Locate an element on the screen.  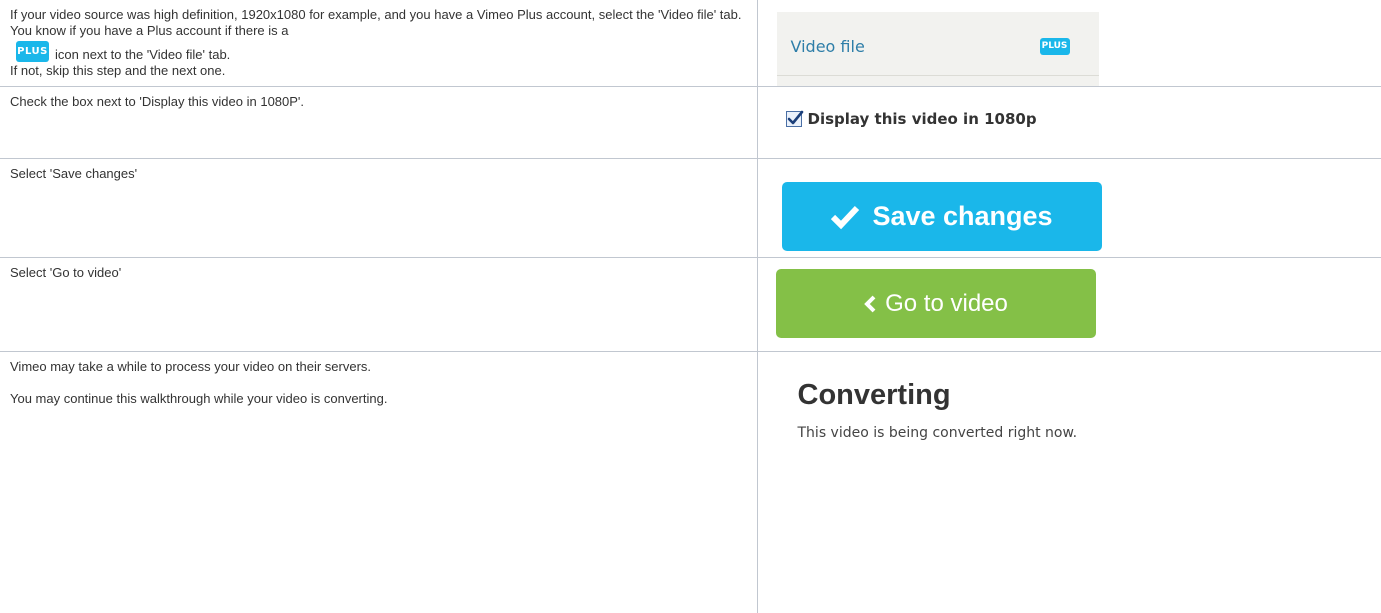
checkbox-label: Display this video in 1080p is located at coordinates (922, 119).